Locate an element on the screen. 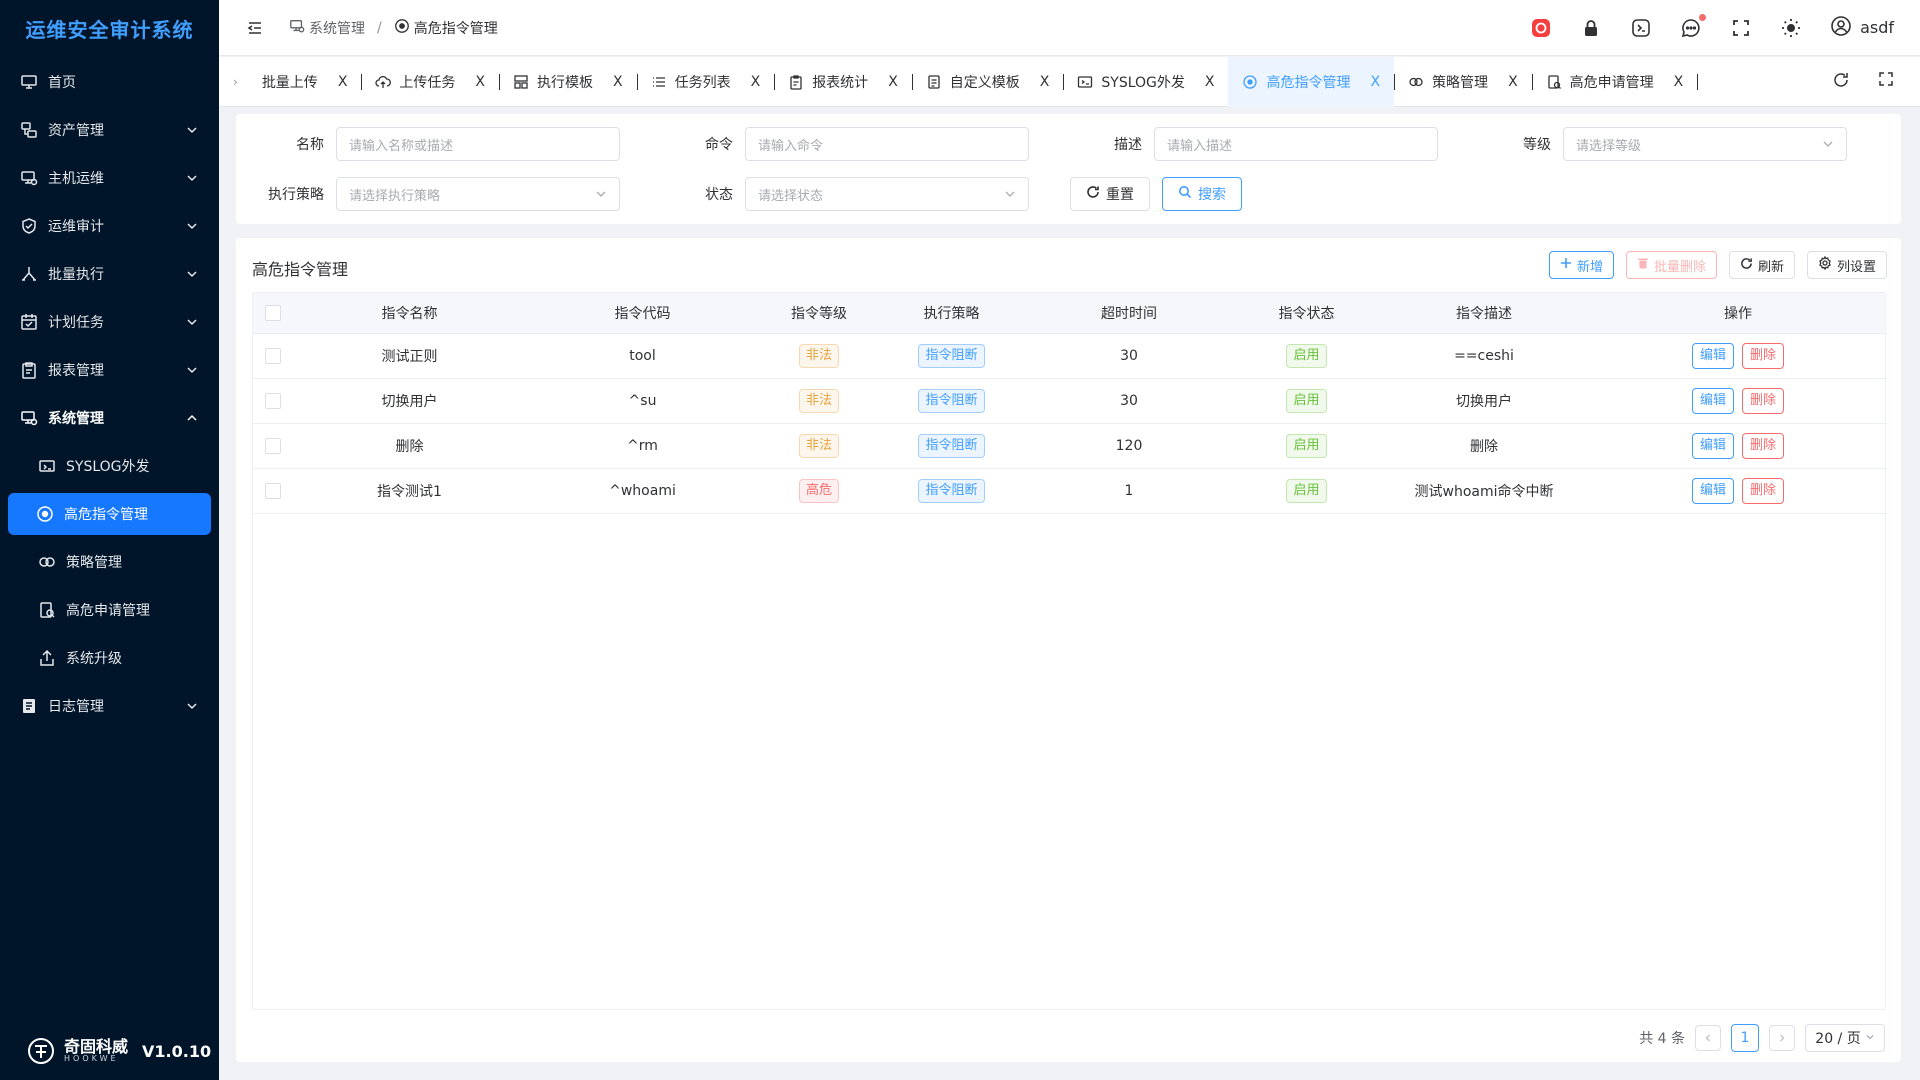 This screenshot has width=1920, height=1080. column-header: 指令名称 is located at coordinates (409, 313).